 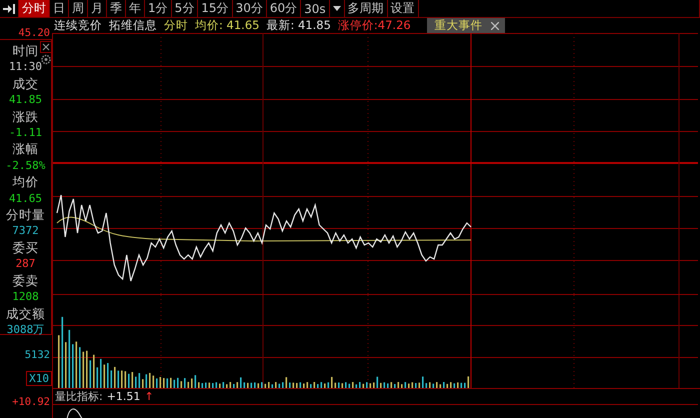 What do you see at coordinates (78, 25) in the screenshot?
I see `info-text: 连续竞价` at bounding box center [78, 25].